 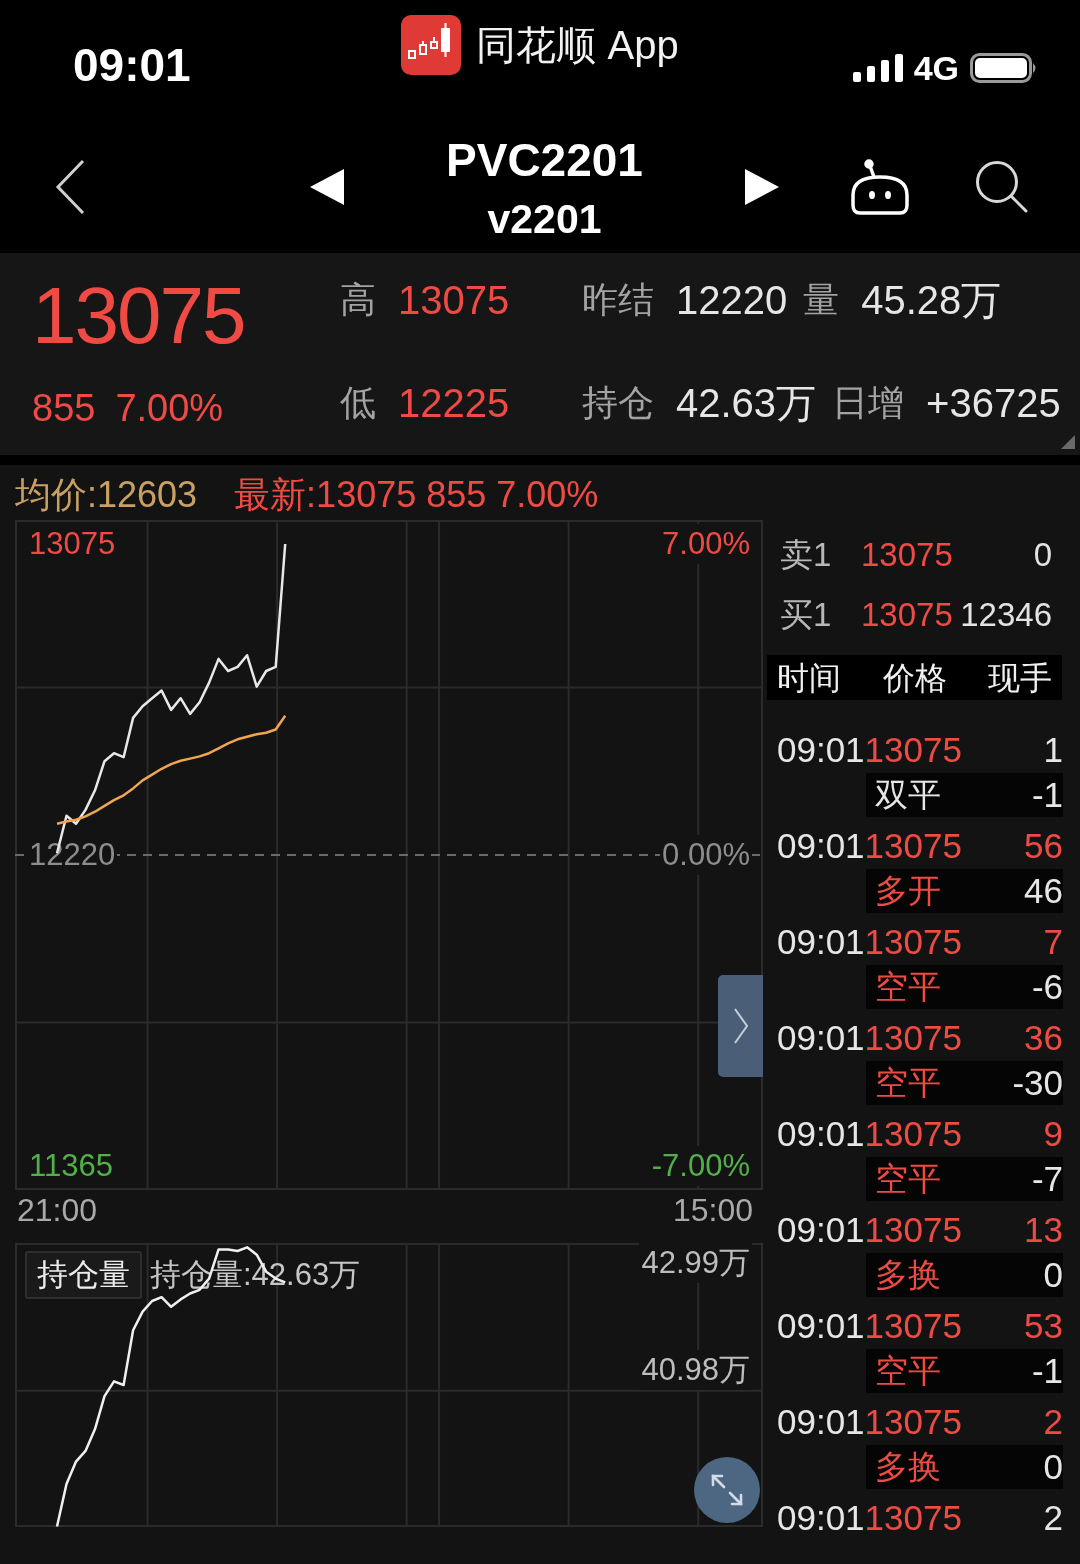 I want to click on search-icon, so click(x=1001, y=186).